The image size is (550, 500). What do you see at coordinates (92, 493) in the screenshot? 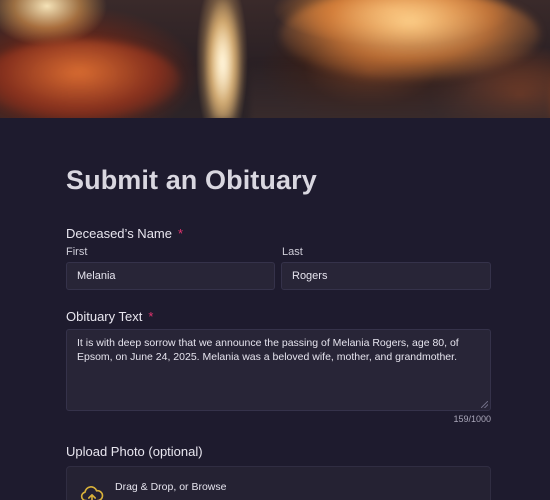
I see `cloud-upload-icon` at bounding box center [92, 493].